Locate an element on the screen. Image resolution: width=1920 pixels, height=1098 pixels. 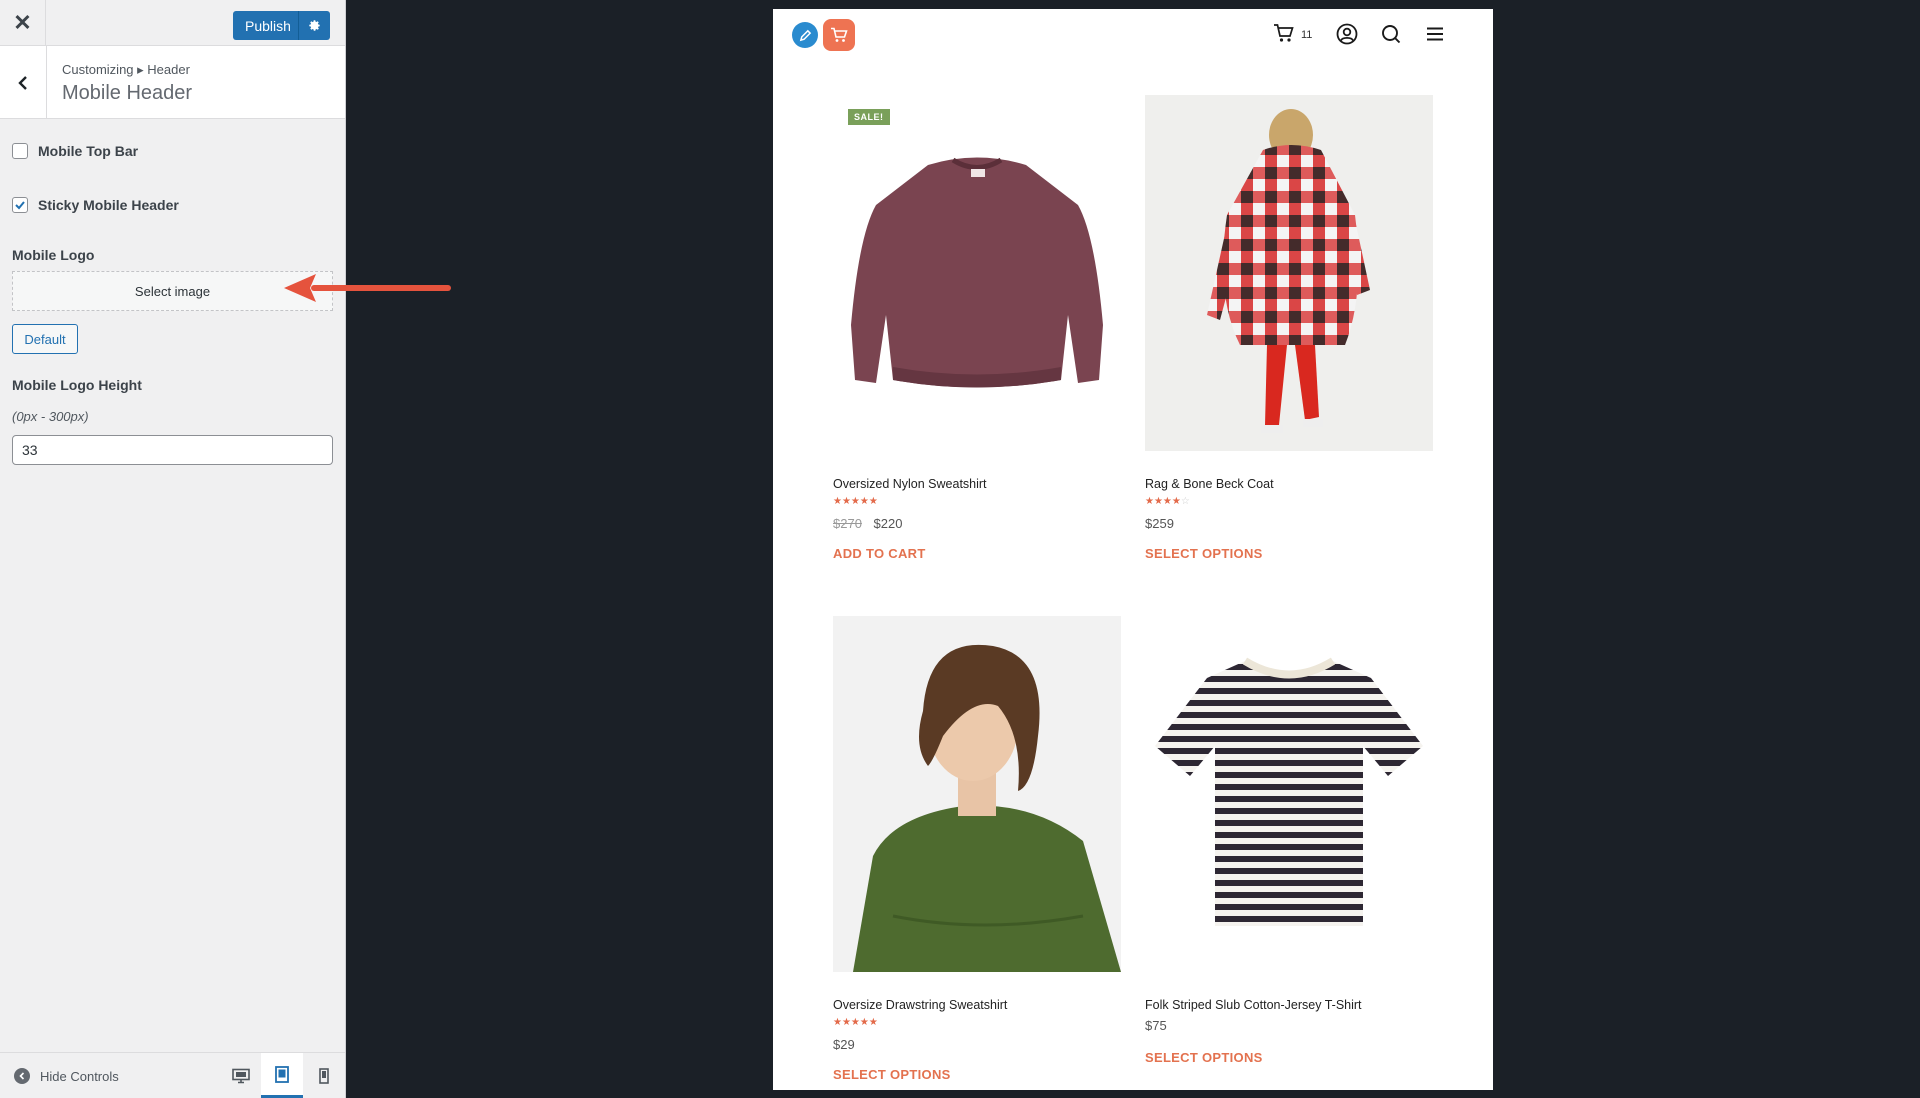
close-customizer-button: ✕ is located at coordinates (23, 23).